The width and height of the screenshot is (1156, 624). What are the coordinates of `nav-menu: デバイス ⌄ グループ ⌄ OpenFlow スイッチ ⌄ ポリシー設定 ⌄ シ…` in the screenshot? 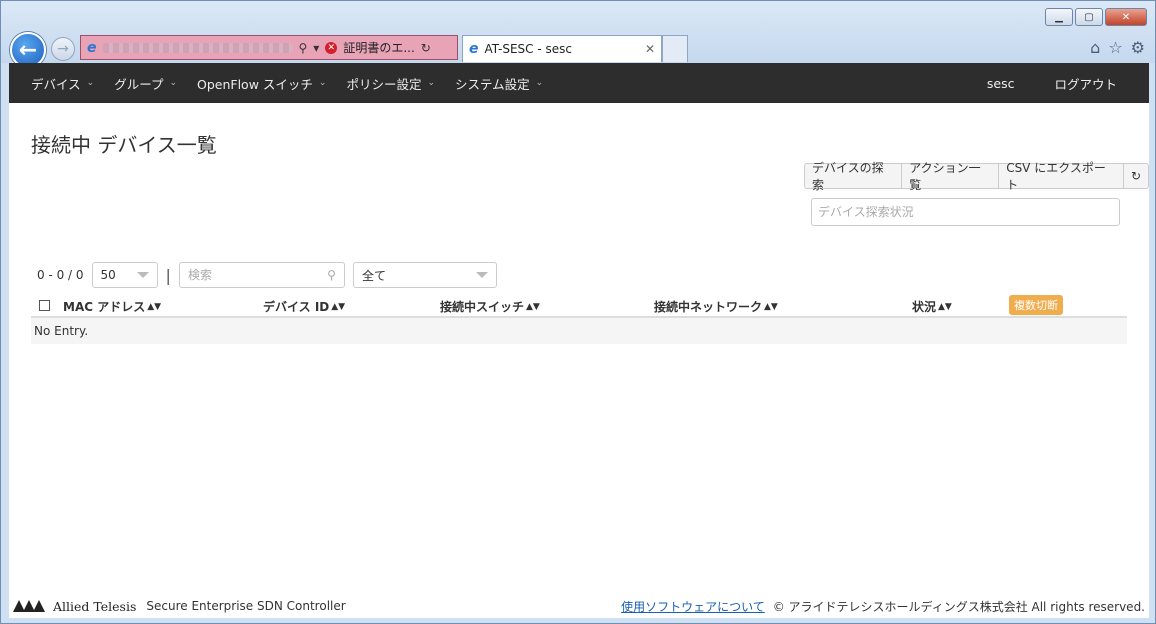 It's located at (287, 83).